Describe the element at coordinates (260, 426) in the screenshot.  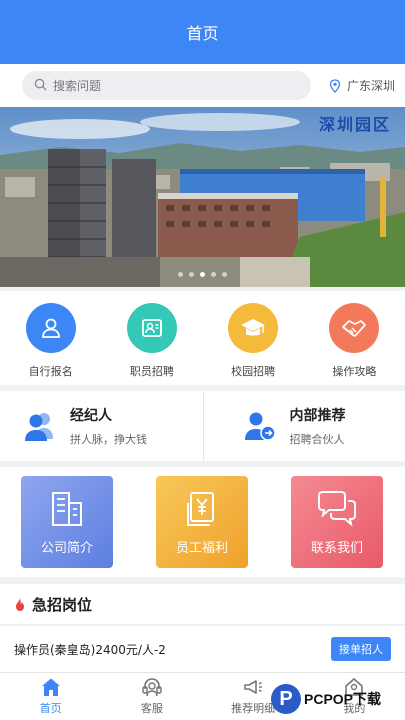
I see `user-share-icon` at that location.